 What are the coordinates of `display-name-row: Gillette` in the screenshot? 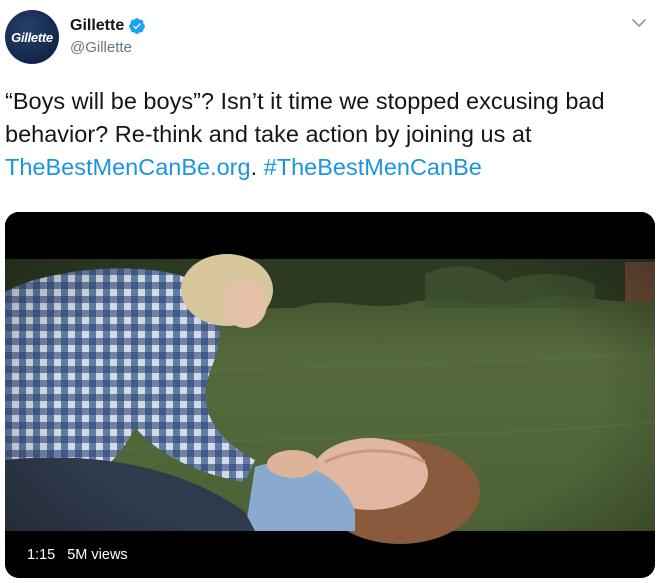 It's located at (108, 26).